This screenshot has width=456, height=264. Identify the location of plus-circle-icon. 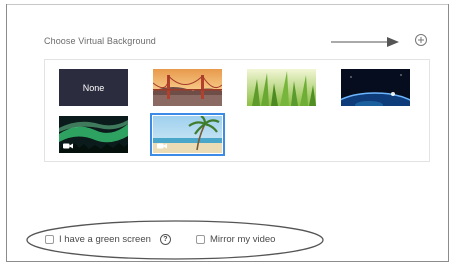
(421, 40).